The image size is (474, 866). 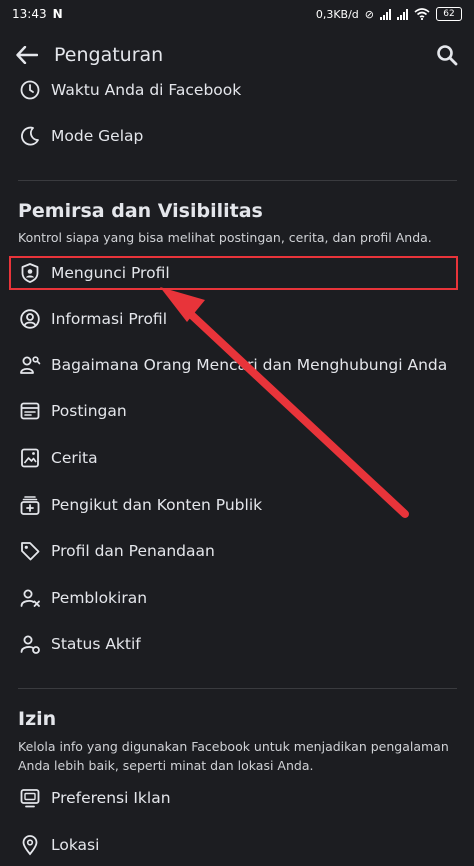 I want to click on settings-item-label: Pemblokiran, so click(x=99, y=598).